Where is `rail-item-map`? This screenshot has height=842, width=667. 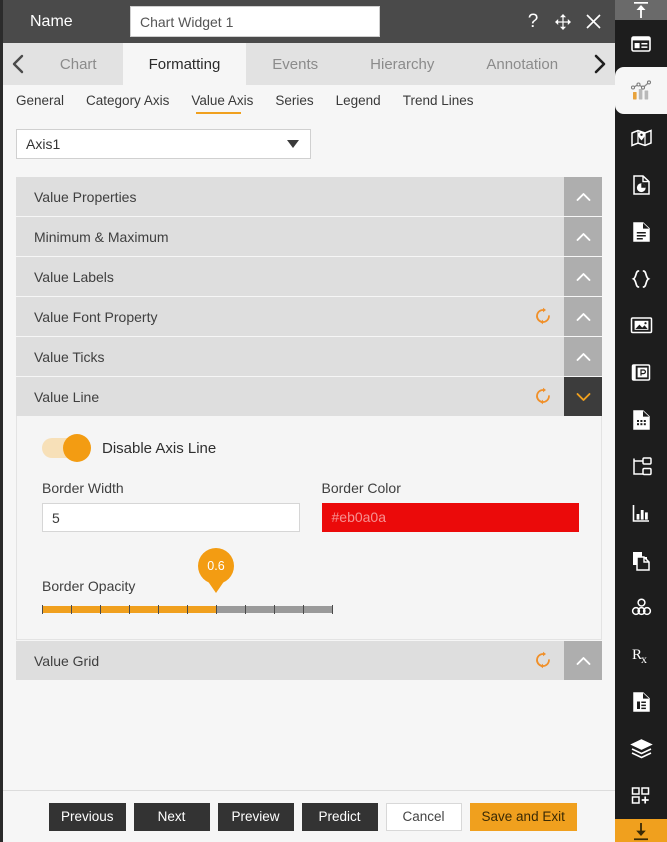
rail-item-map is located at coordinates (641, 137).